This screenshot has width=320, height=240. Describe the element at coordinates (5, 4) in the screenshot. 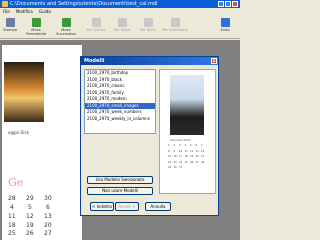

I see `app-icon` at that location.